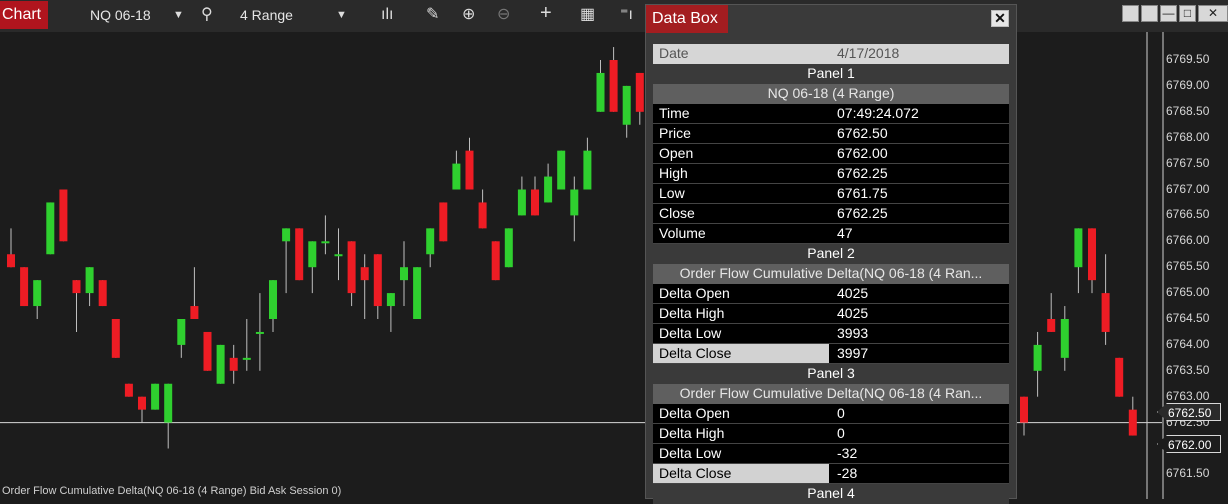  Describe the element at coordinates (1188, 136) in the screenshot. I see `price-tick-label: 6768.00` at that location.